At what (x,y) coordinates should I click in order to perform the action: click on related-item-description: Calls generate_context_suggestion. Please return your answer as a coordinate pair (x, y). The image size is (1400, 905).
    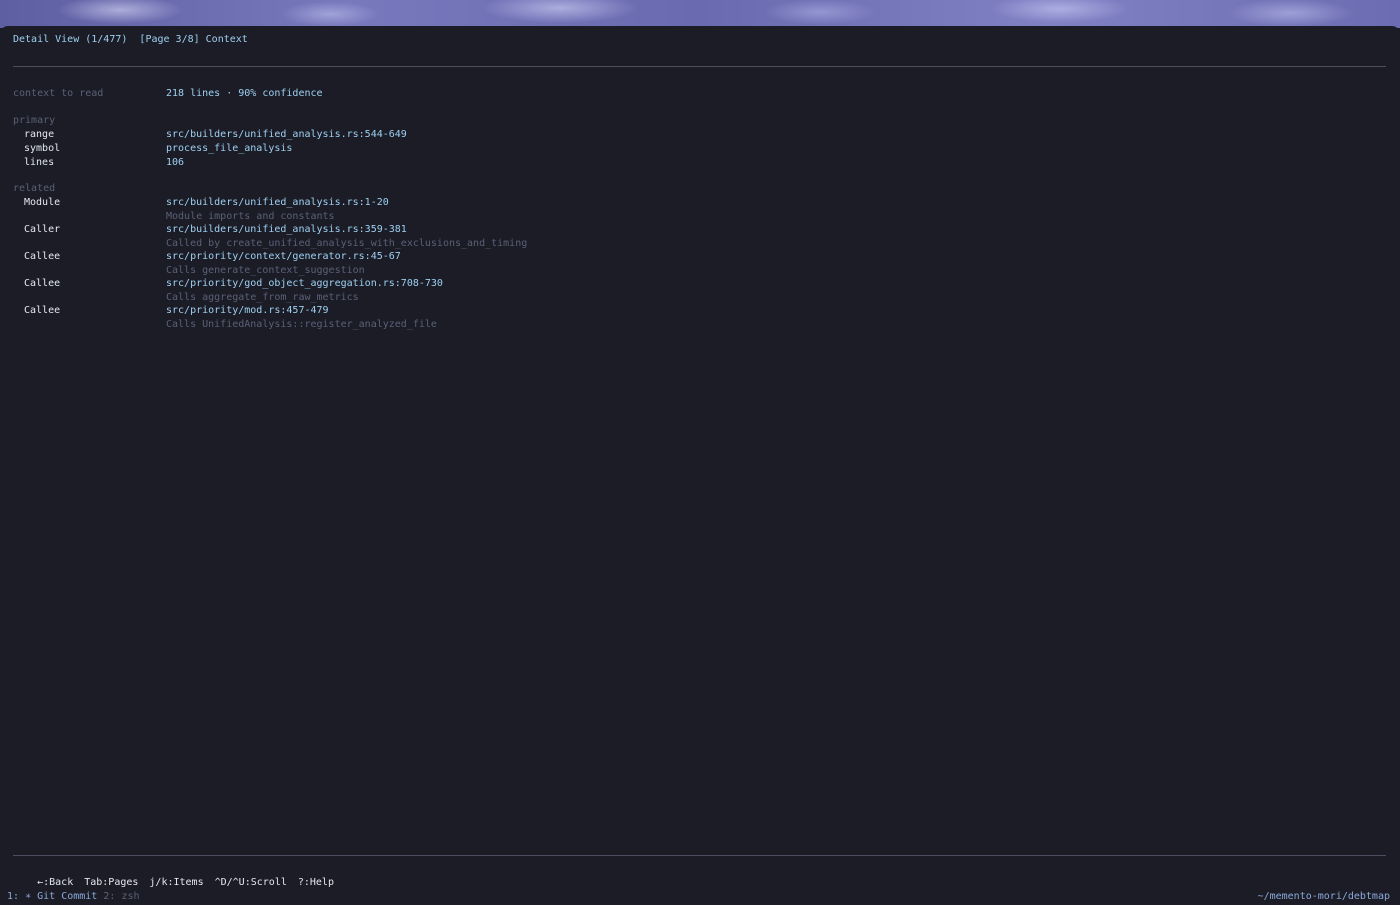
    Looking at the image, I should click on (265, 270).